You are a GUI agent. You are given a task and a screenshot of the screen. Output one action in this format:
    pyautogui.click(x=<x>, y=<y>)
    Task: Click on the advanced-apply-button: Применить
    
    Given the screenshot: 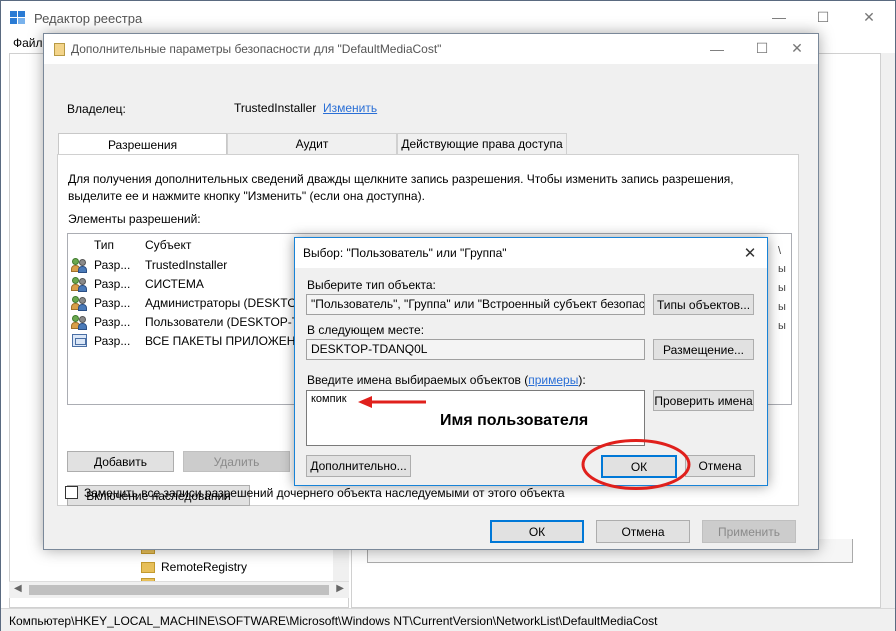 What is the action you would take?
    pyautogui.click(x=749, y=531)
    